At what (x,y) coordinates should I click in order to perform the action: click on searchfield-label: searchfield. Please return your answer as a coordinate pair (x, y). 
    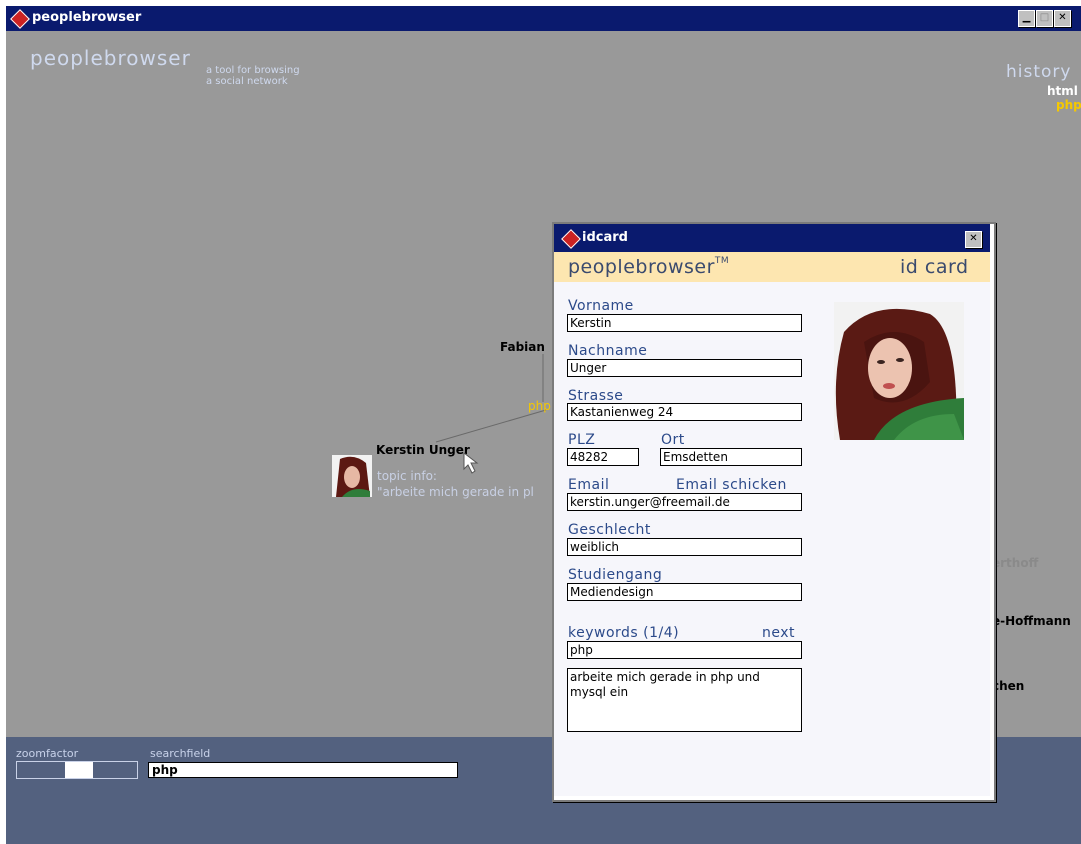
    Looking at the image, I should click on (180, 753).